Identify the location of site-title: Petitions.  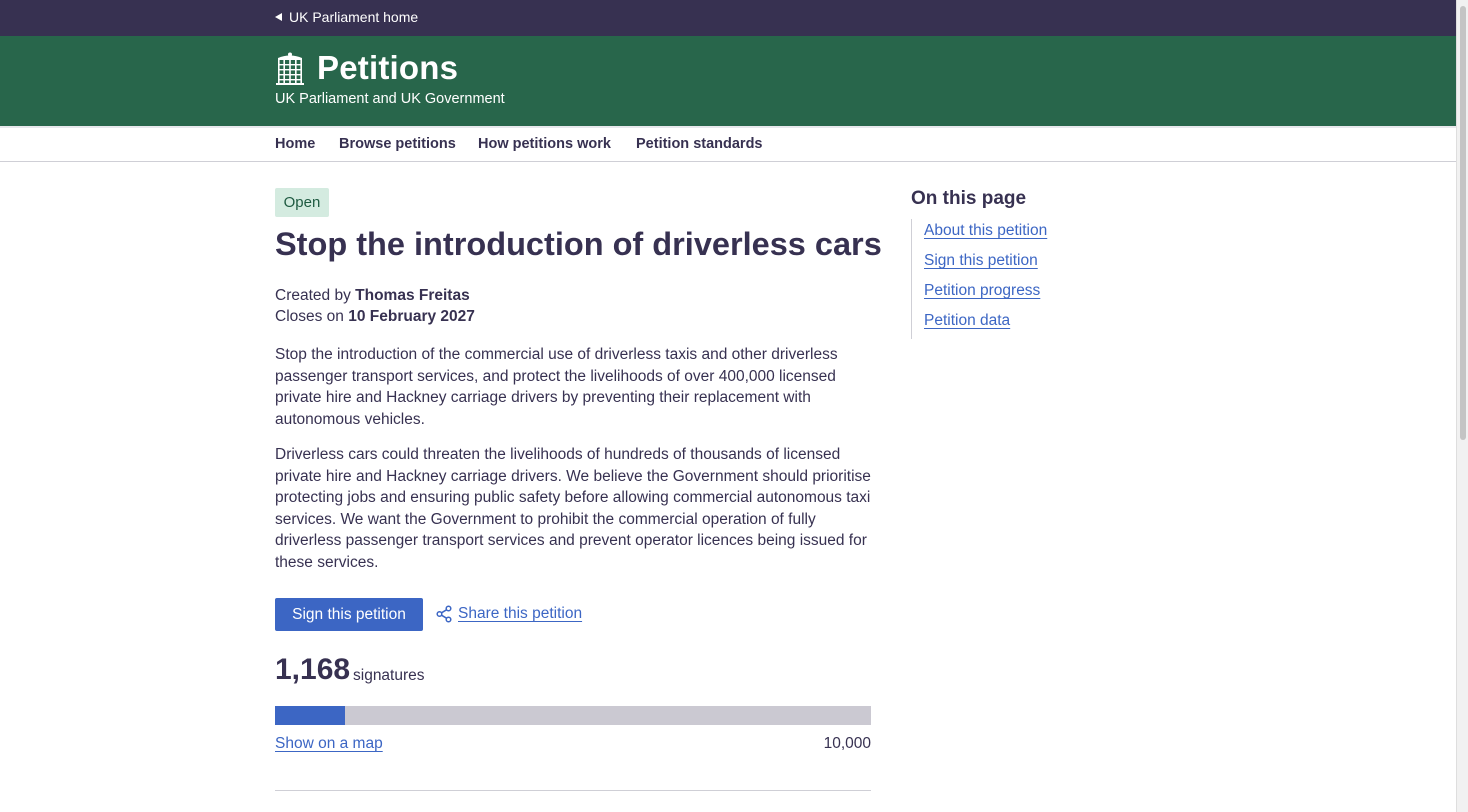
(387, 68).